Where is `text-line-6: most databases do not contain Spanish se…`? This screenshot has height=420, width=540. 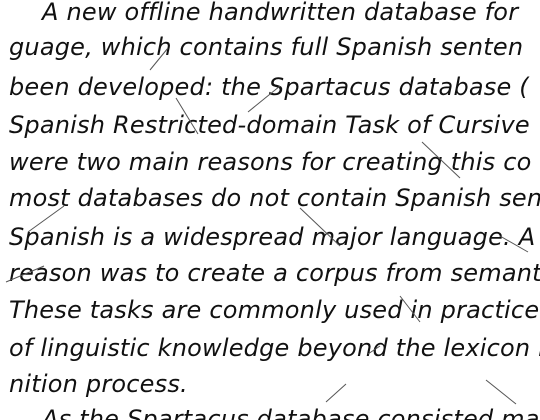 text-line-6: most databases do not contain Spanish se… is located at coordinates (274, 198).